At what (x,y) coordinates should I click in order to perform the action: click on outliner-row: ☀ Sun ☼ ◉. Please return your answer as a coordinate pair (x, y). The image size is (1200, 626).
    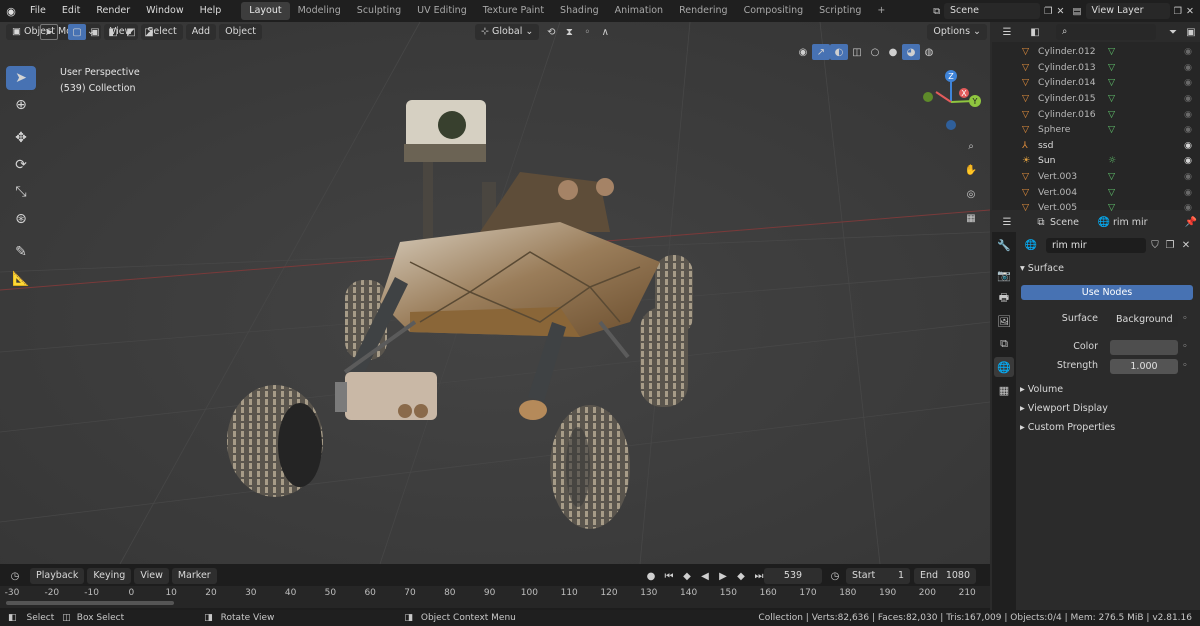
    Looking at the image, I should click on (1096, 161).